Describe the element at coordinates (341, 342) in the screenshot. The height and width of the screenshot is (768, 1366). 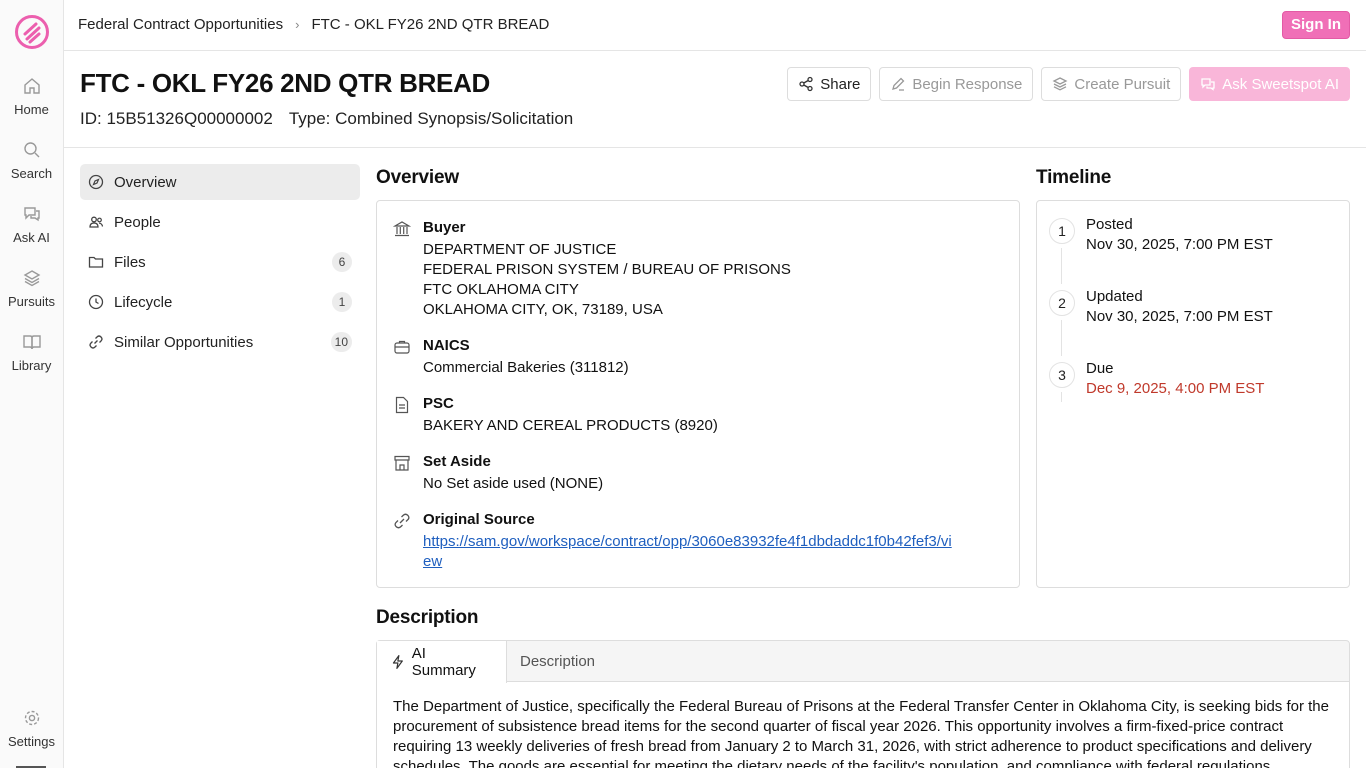
I see `similar-count-badge: 10` at that location.